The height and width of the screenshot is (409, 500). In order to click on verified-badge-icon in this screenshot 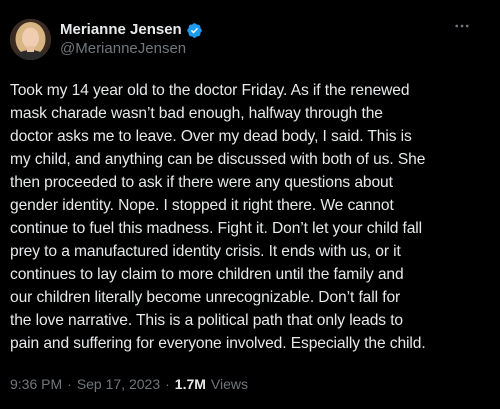, I will do `click(194, 30)`.